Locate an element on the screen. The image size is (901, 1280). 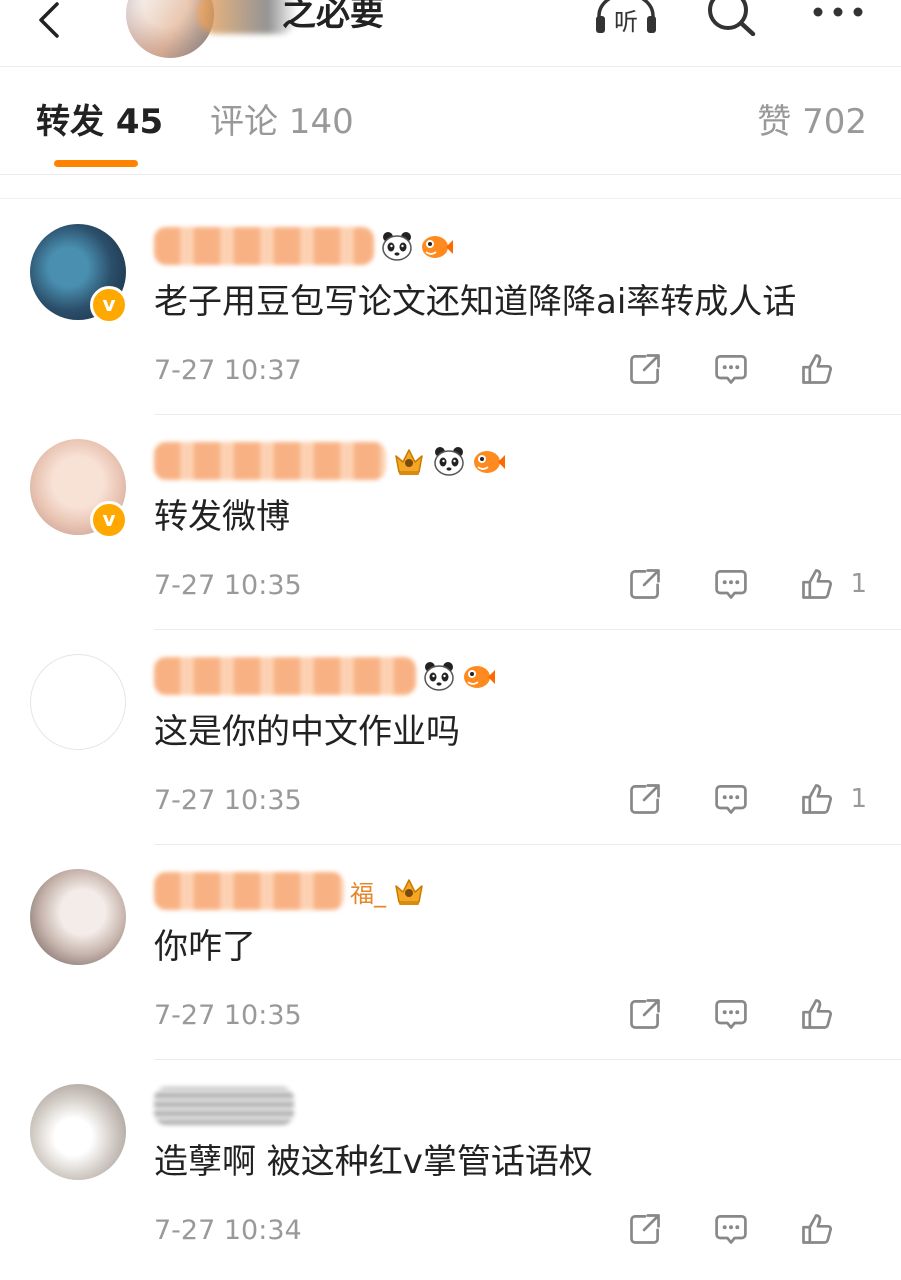
active-tab-indicator is located at coordinates (96, 163).